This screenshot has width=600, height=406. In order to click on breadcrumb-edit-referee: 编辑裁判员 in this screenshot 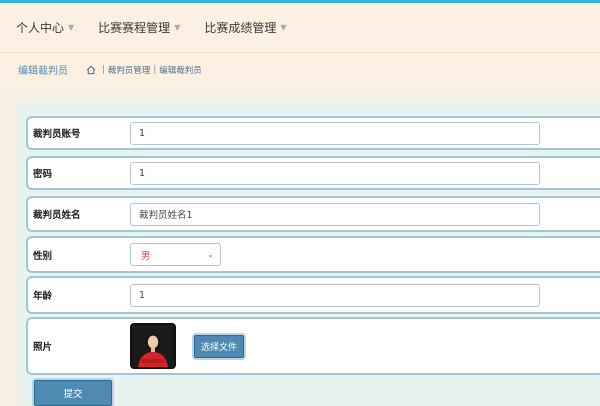, I will do `click(180, 70)`.